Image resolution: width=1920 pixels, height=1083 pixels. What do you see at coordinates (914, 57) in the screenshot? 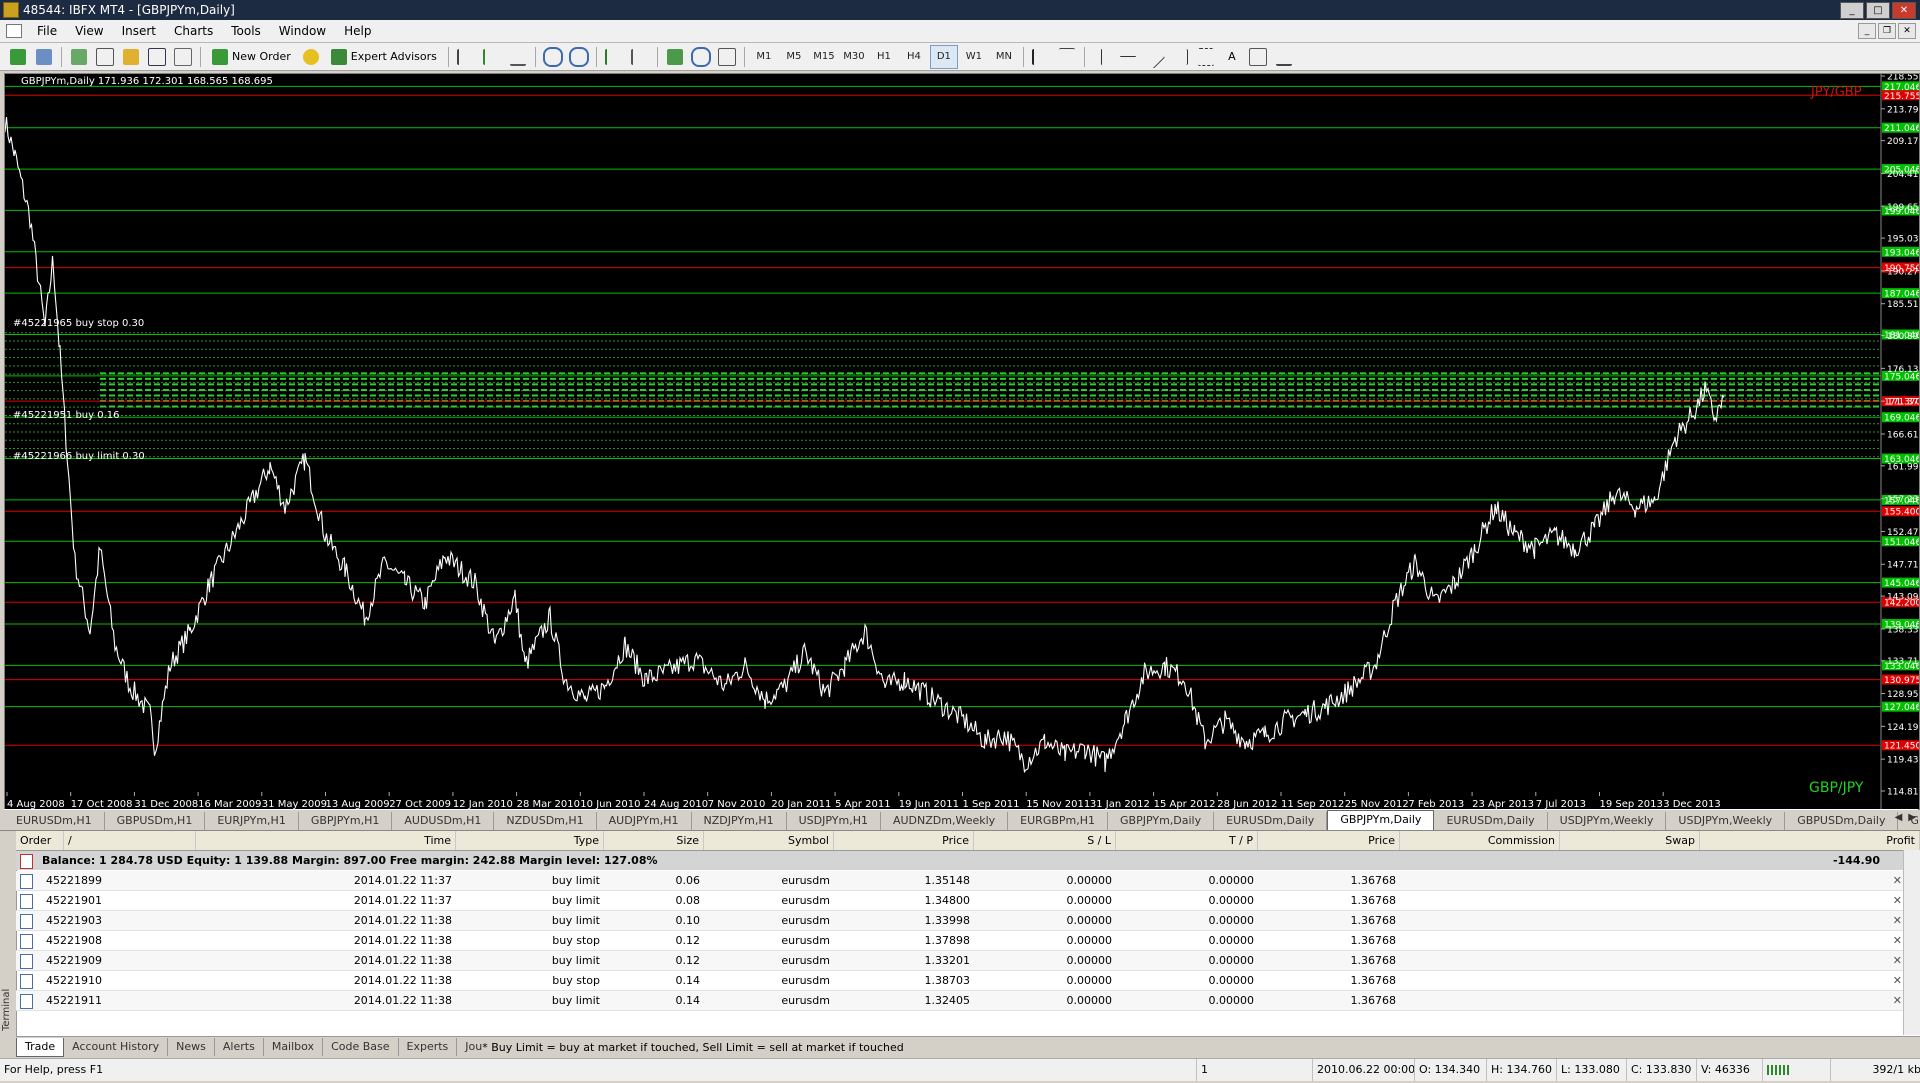
I see `period-h4-button: H4` at bounding box center [914, 57].